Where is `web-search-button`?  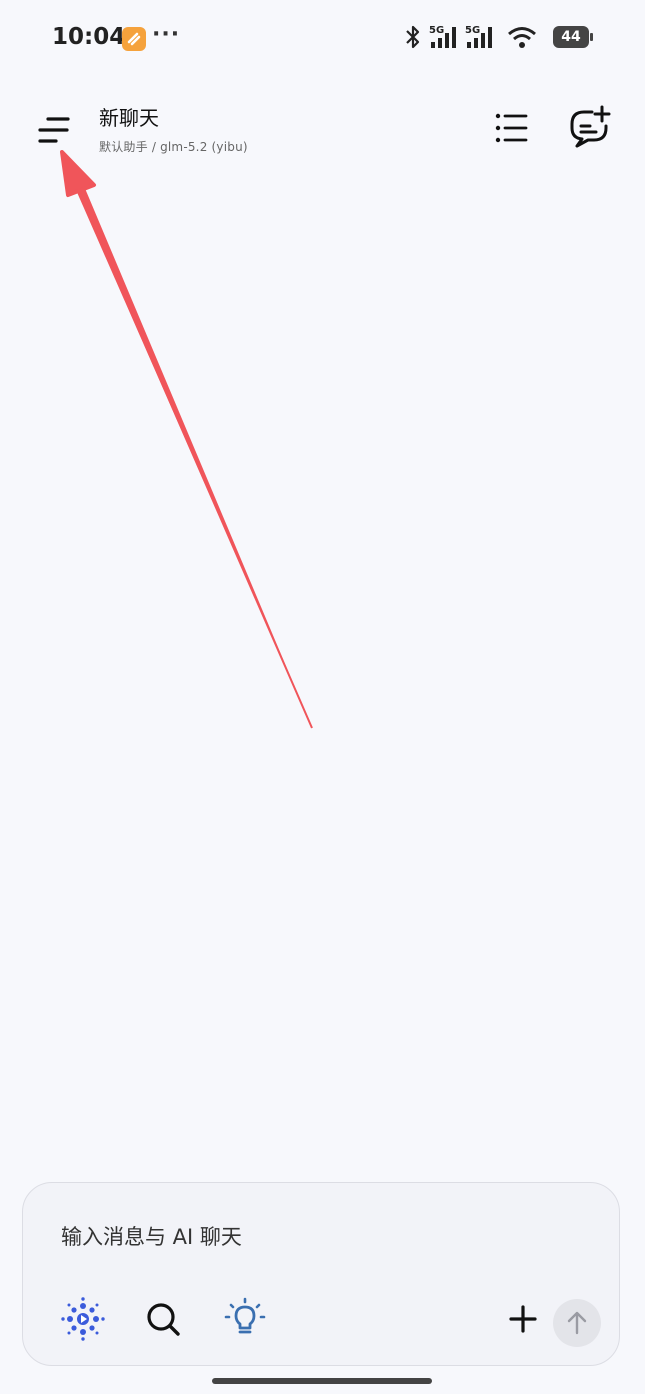
web-search-button is located at coordinates (163, 1319).